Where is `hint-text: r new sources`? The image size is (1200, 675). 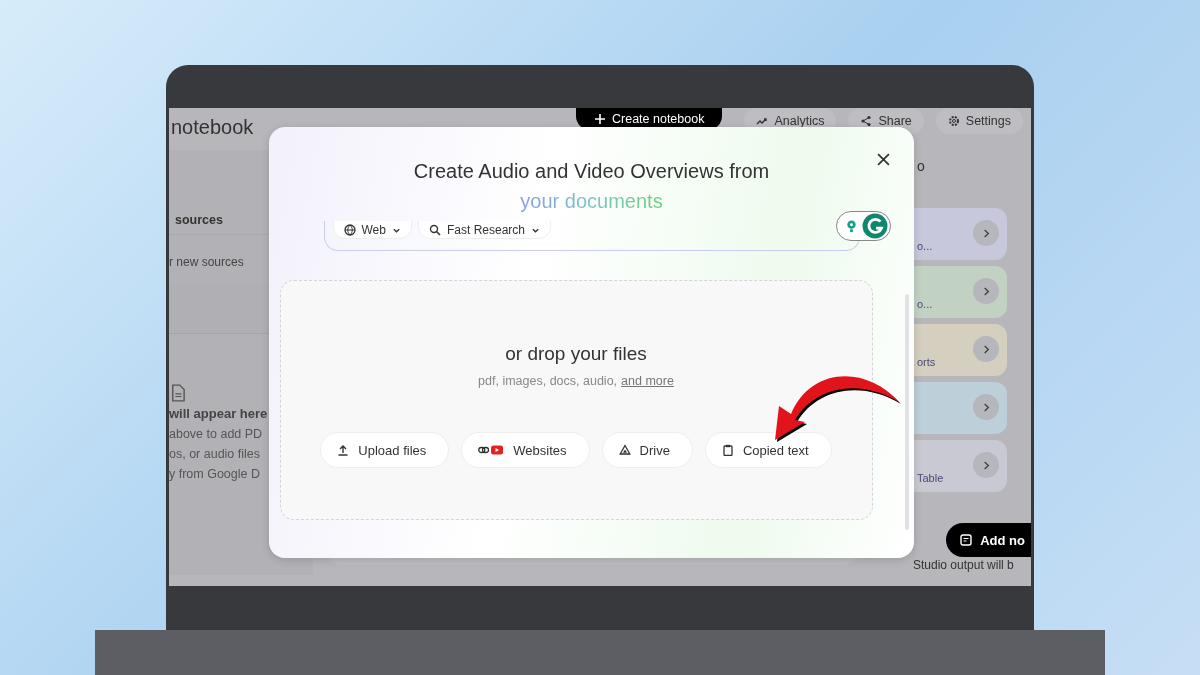
hint-text: r new sources is located at coordinates (206, 262).